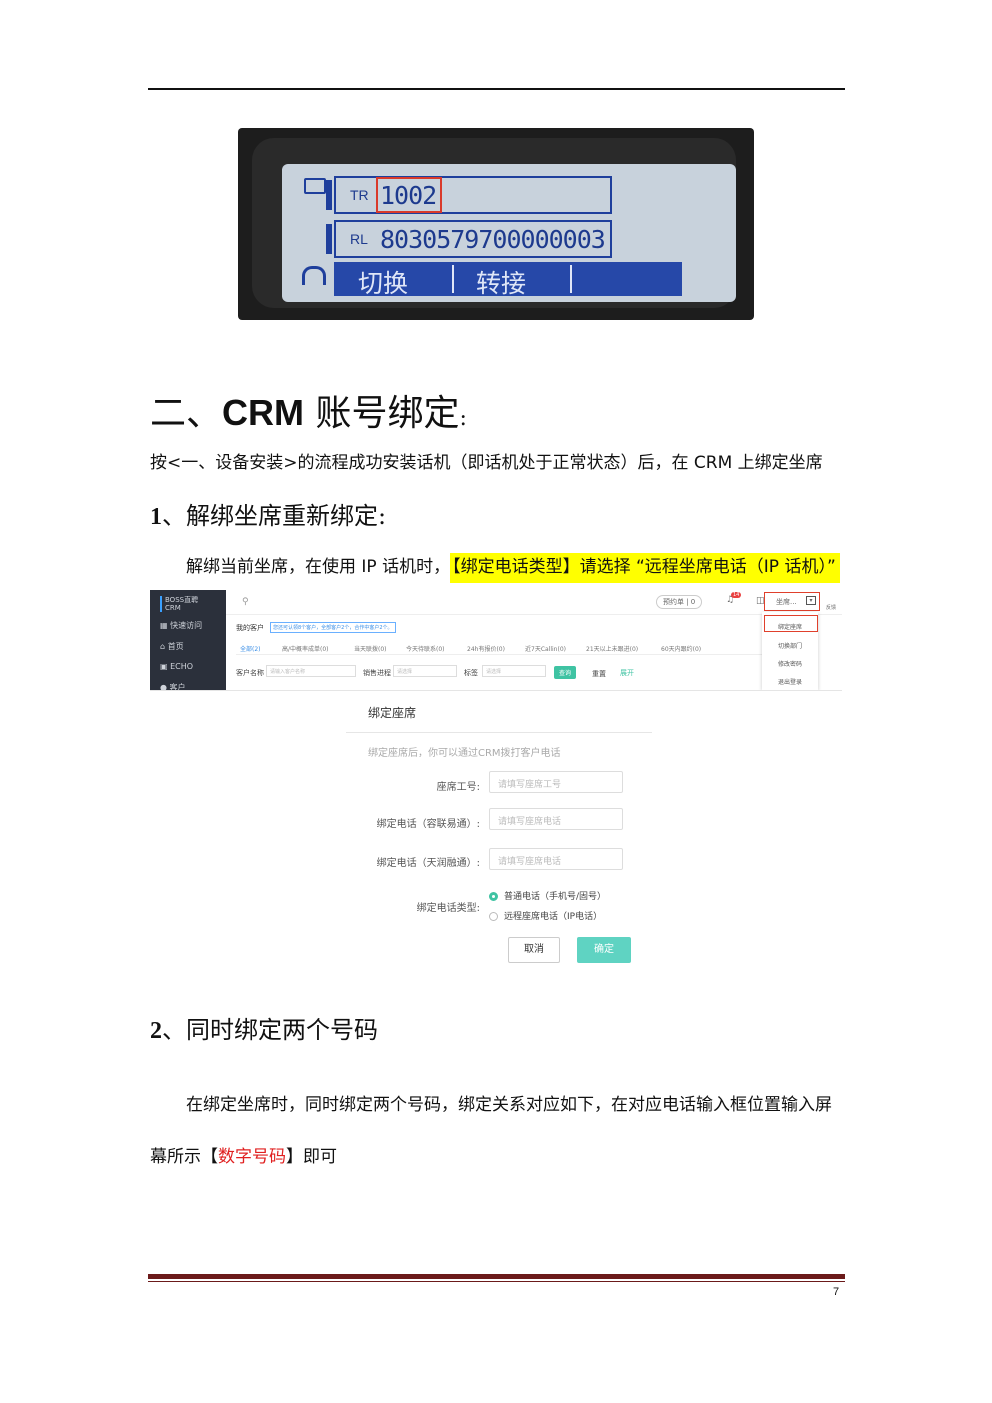 The width and height of the screenshot is (992, 1403). Describe the element at coordinates (315, 186) in the screenshot. I see `network-icon` at that location.